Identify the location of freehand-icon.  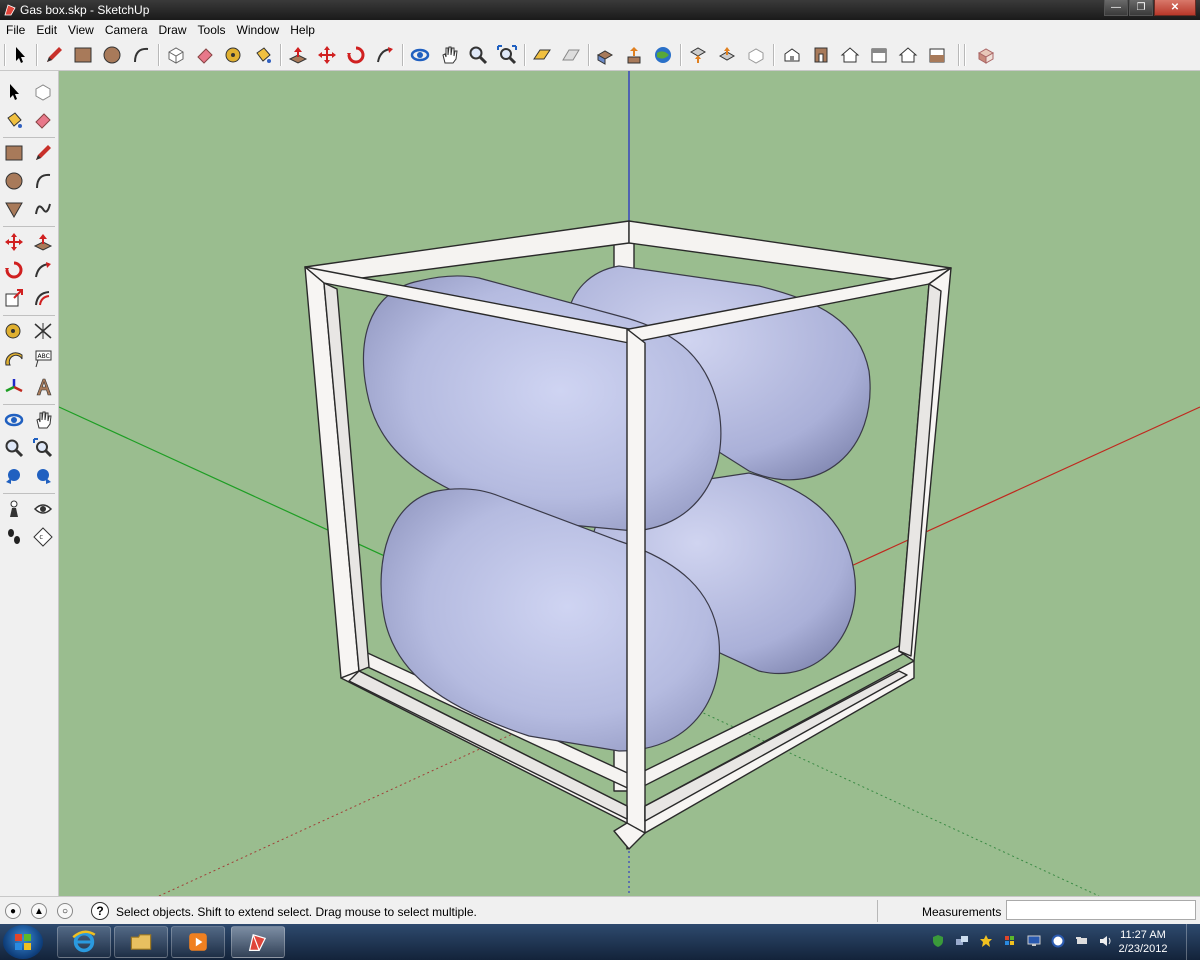
(43, 209).